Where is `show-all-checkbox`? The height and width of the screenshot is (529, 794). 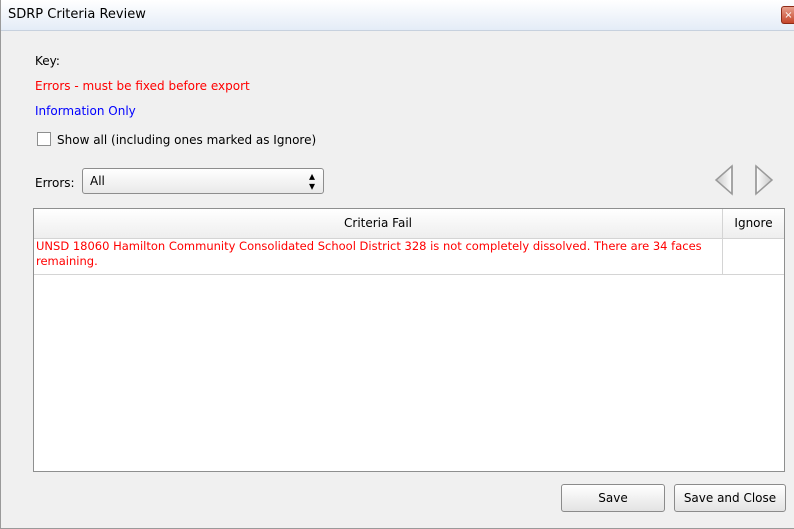
show-all-checkbox is located at coordinates (44, 139).